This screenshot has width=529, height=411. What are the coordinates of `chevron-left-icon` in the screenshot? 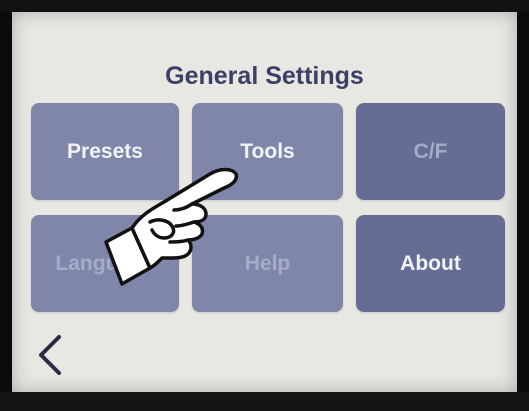 It's located at (50, 355).